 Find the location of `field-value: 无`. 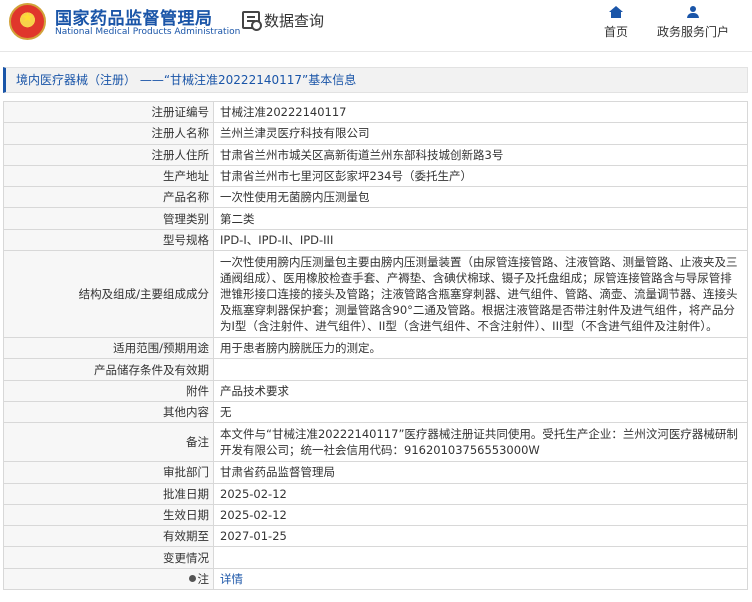

field-value: 无 is located at coordinates (480, 412).